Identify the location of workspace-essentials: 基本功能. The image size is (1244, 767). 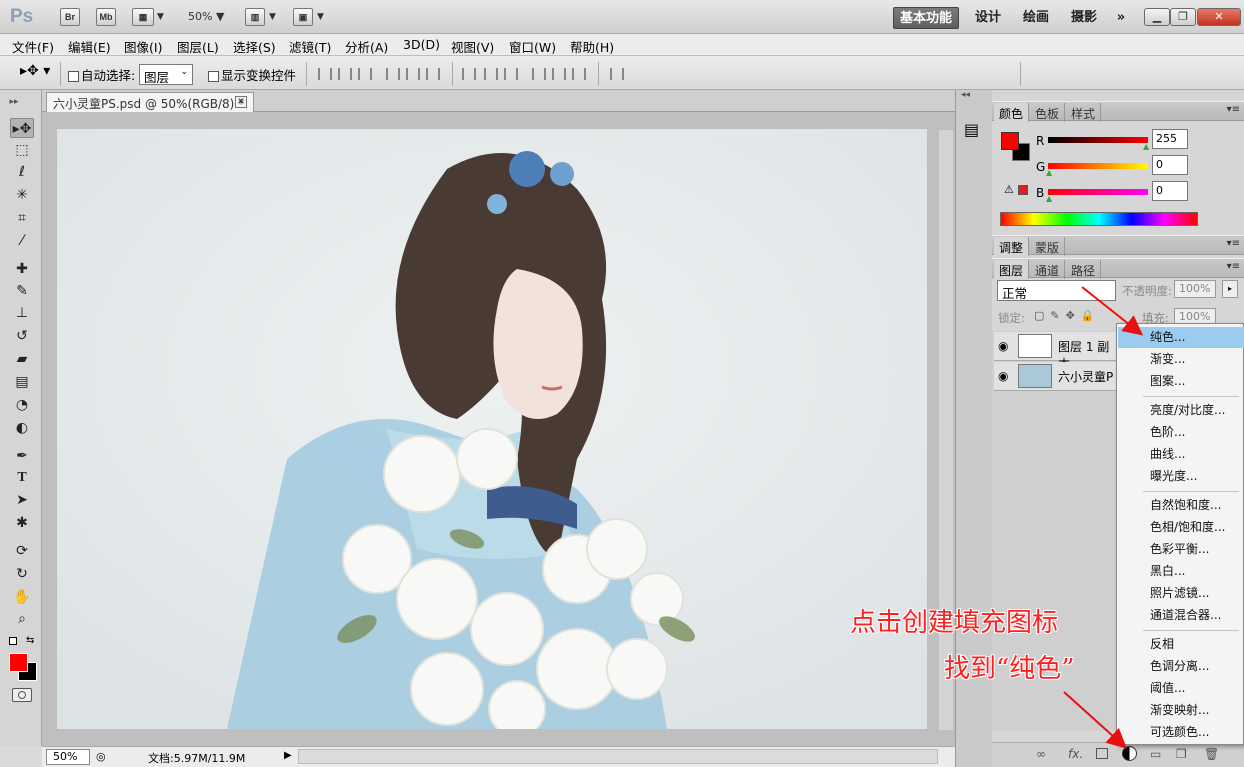
(926, 18).